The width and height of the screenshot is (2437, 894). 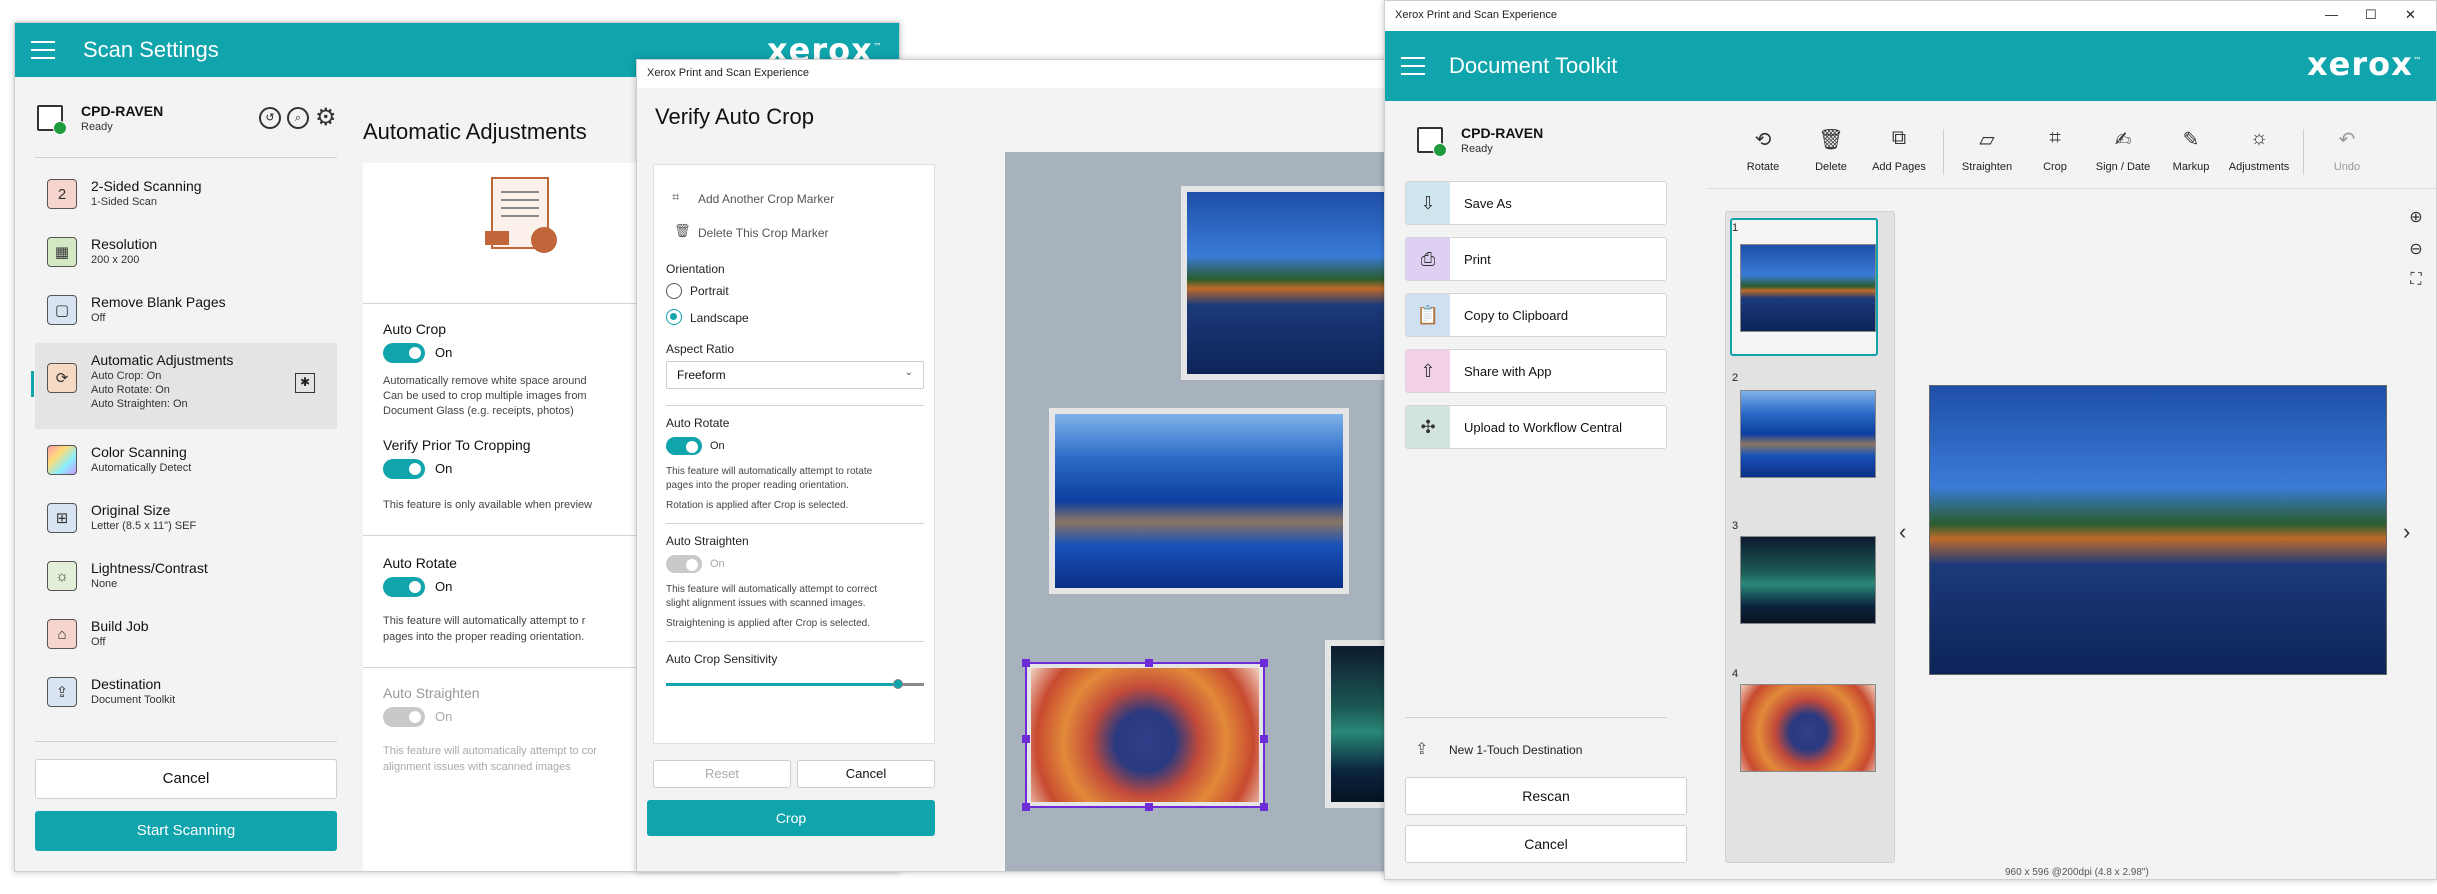 What do you see at coordinates (2123, 140) in the screenshot?
I see `signature-icon: ✍` at bounding box center [2123, 140].